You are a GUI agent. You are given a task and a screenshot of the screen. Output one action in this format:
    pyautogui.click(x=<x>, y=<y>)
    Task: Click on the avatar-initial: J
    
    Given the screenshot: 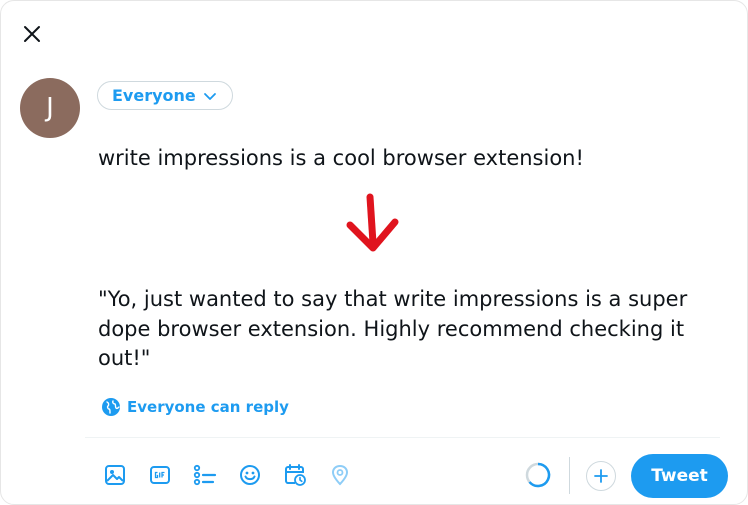 What is the action you would take?
    pyautogui.click(x=50, y=108)
    